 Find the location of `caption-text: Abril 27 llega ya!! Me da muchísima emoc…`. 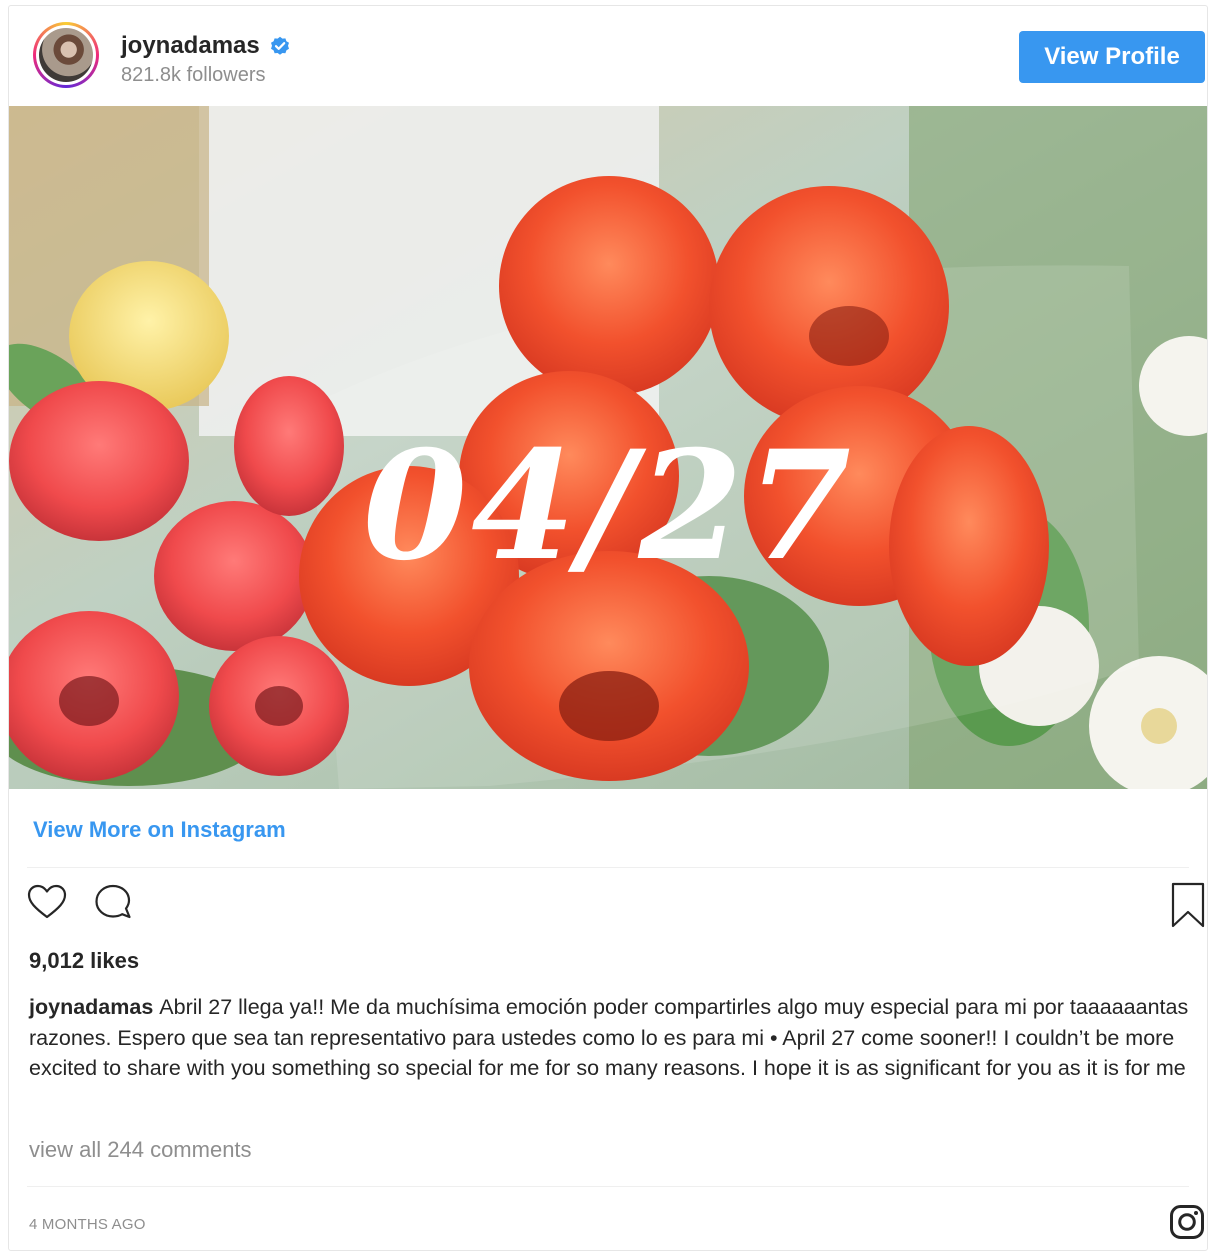

caption-text: Abril 27 llega ya!! Me da muchísima emoc… is located at coordinates (609, 1037).